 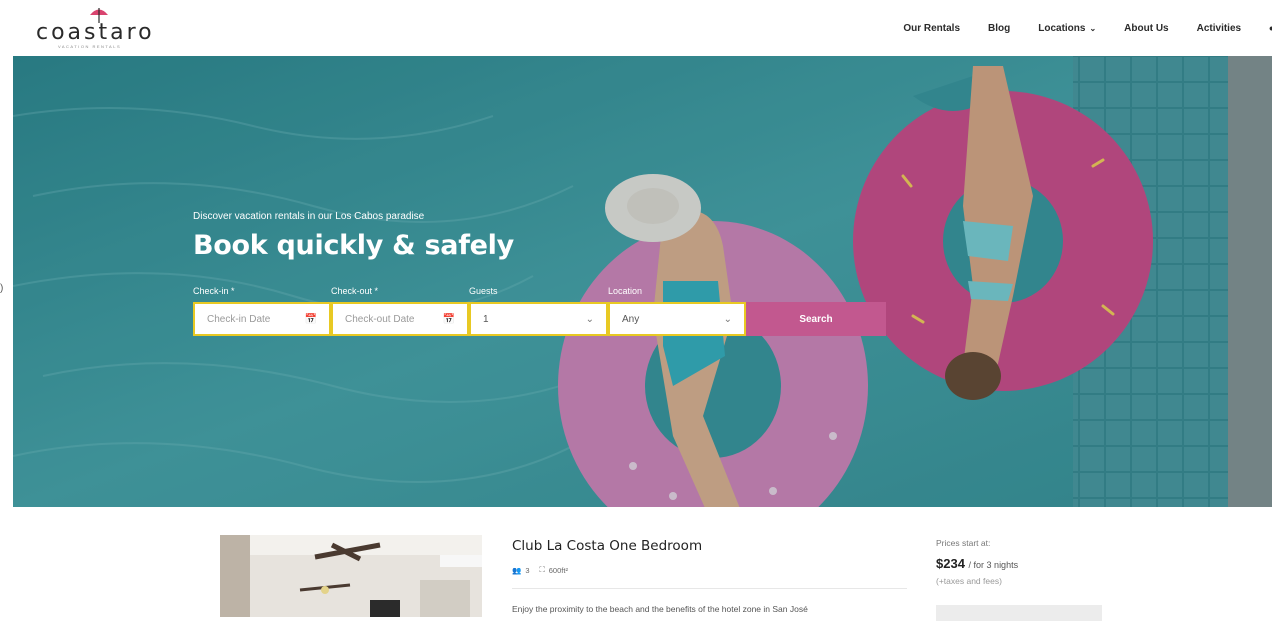 What do you see at coordinates (999, 28) in the screenshot?
I see `nav-blog: Blog` at bounding box center [999, 28].